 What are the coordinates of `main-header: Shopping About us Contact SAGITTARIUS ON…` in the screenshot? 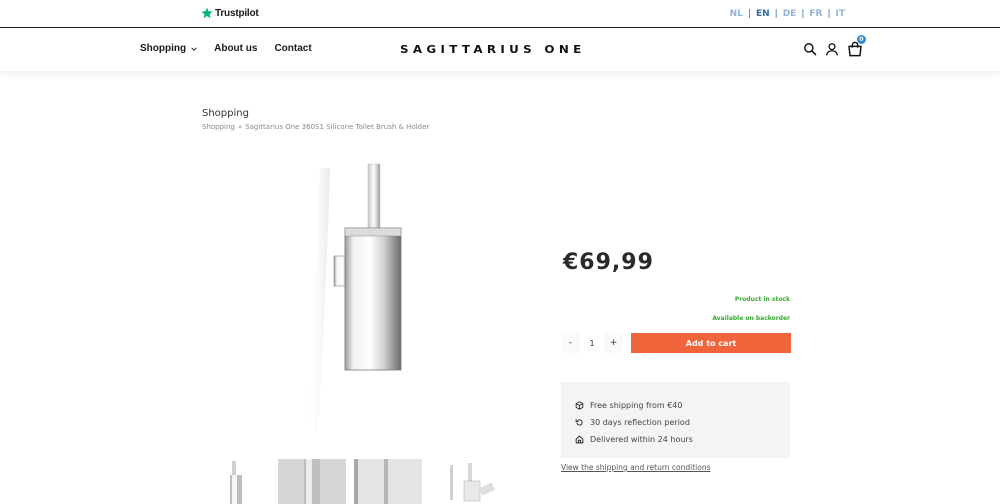 It's located at (500, 49).